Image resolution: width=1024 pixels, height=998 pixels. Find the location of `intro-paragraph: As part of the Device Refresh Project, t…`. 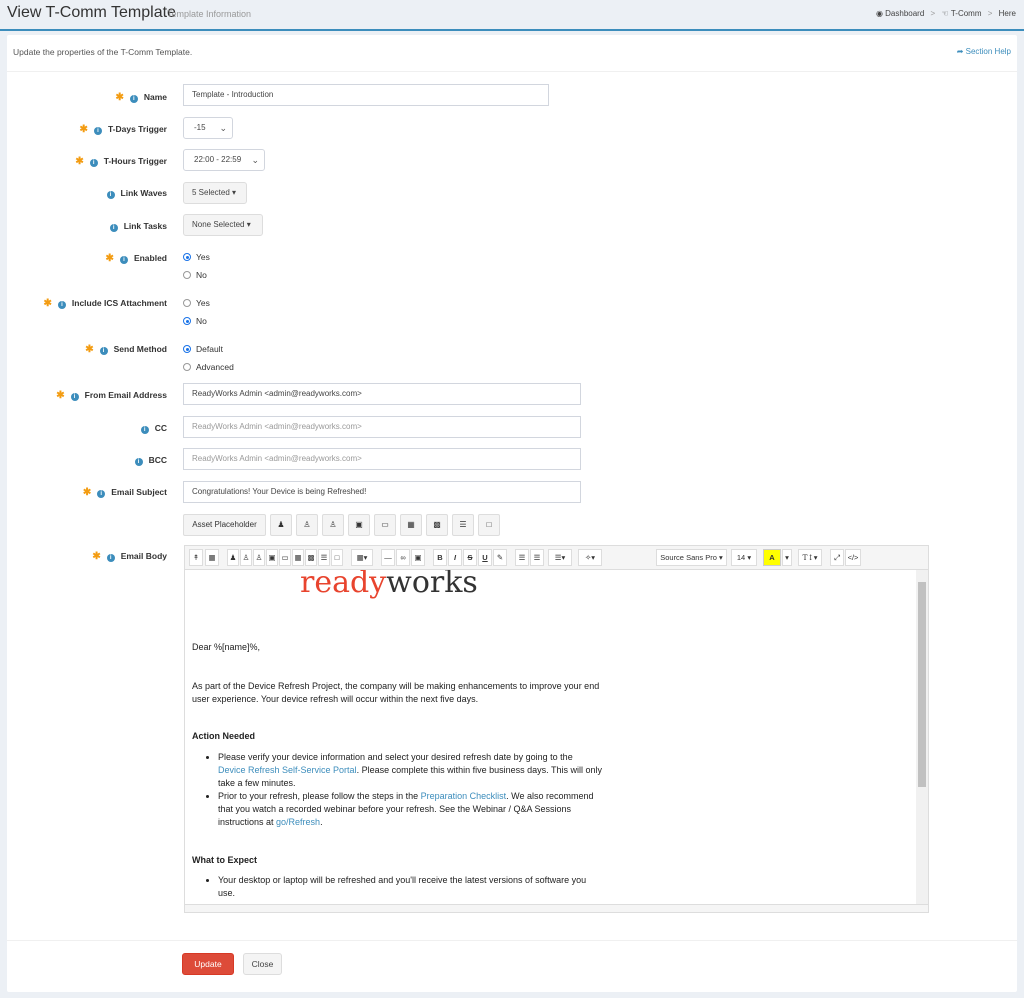

intro-paragraph: As part of the Device Refresh Project, t… is located at coordinates (396, 692).